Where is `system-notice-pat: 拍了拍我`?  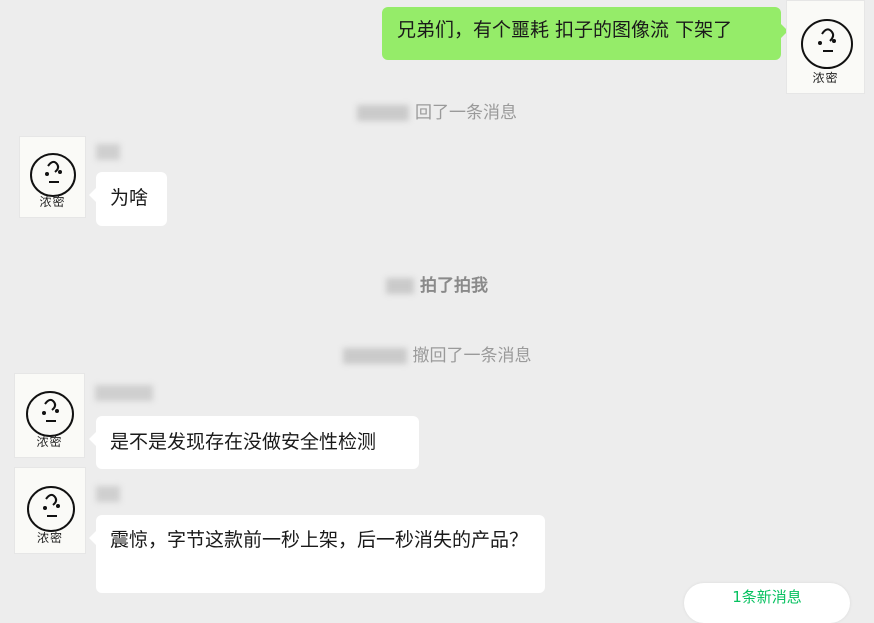
system-notice-pat: 拍了拍我 is located at coordinates (437, 283).